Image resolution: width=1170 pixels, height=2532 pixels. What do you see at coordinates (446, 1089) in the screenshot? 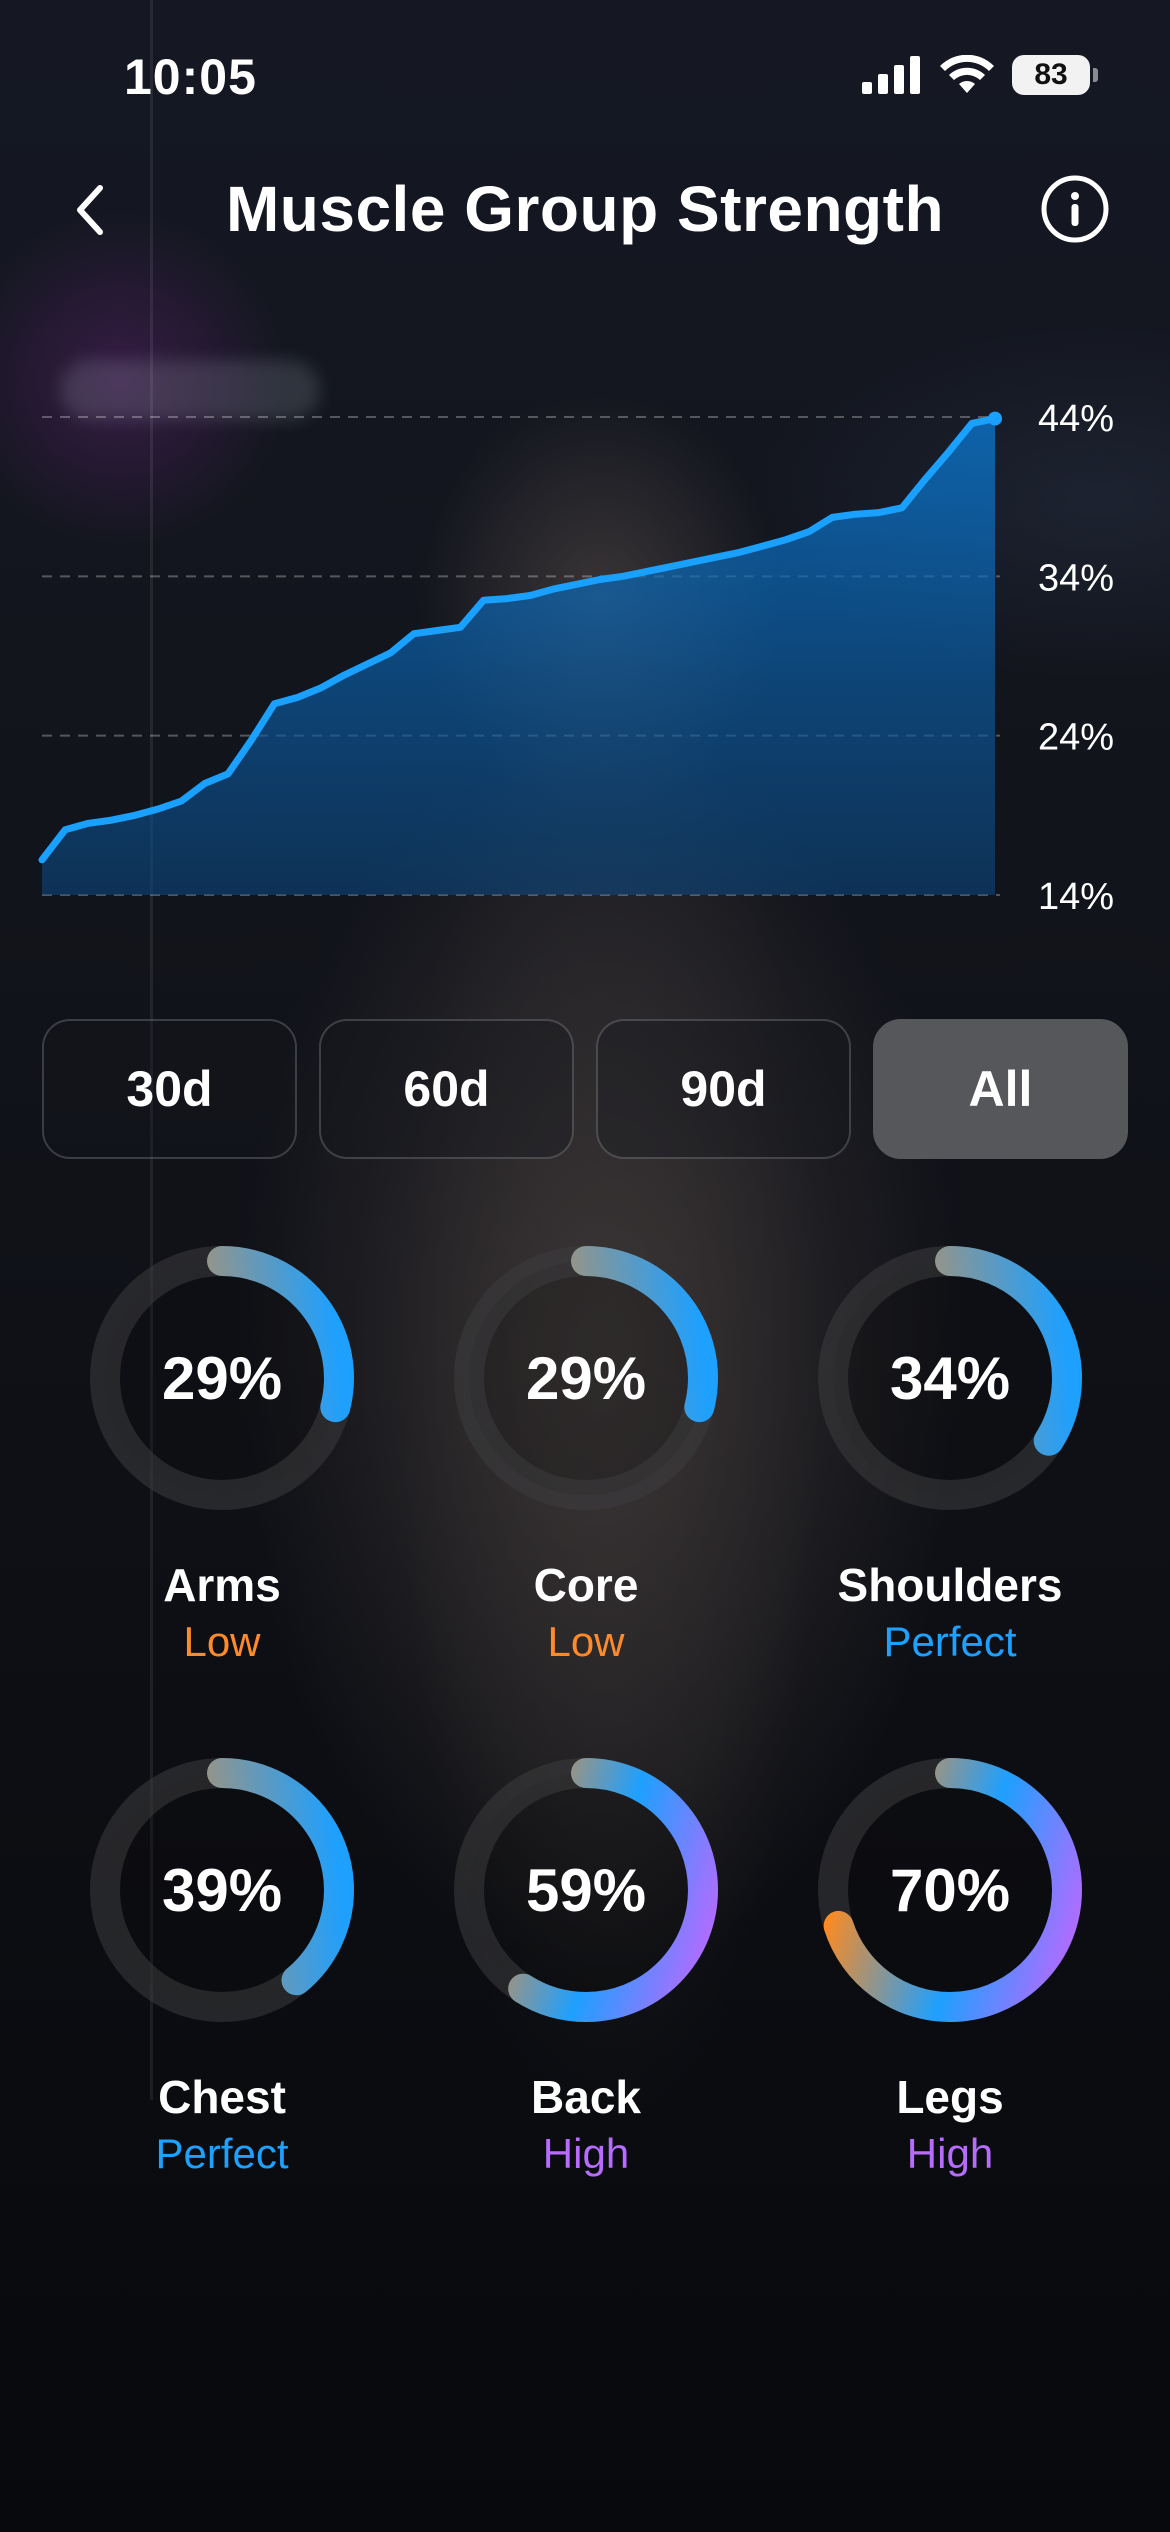
I see `period-60d-button: 60d` at bounding box center [446, 1089].